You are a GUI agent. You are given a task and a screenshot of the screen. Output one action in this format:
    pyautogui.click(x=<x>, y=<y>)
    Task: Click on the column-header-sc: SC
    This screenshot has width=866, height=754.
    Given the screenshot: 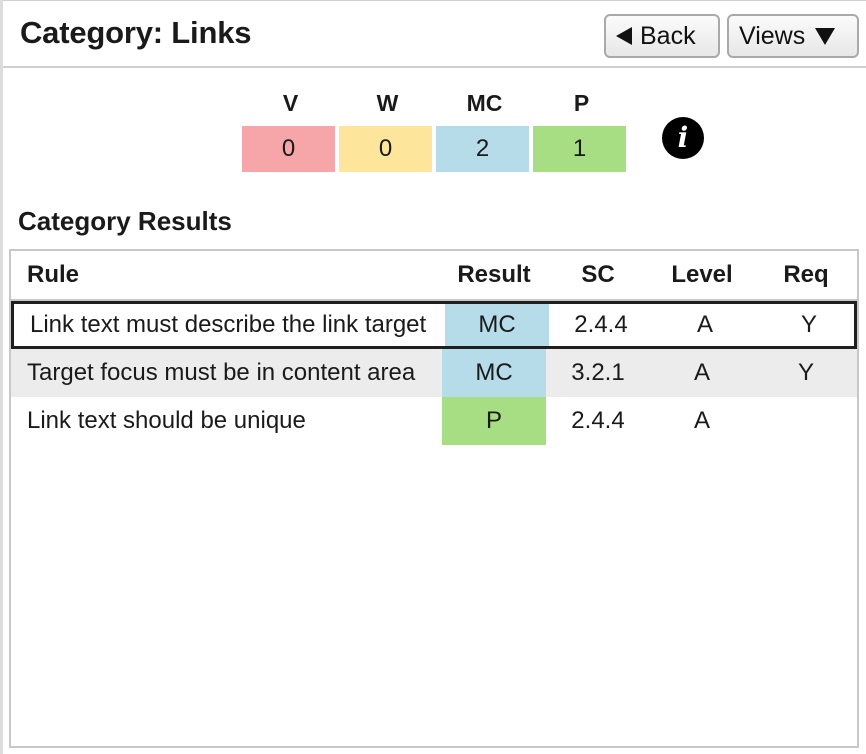 What is the action you would take?
    pyautogui.click(x=598, y=275)
    